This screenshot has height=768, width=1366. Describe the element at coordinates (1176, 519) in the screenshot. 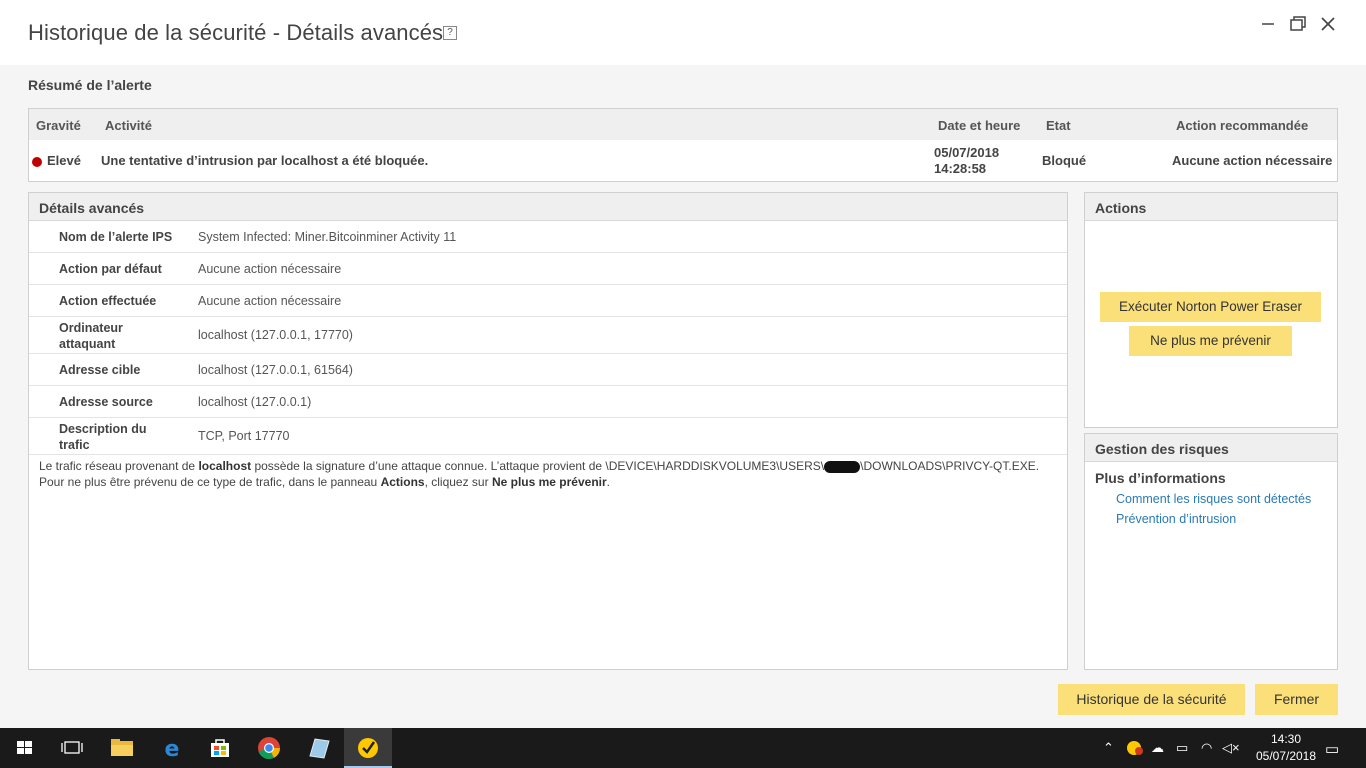

I see `intrusion-prevention-link: Prévention d’intrusion` at that location.